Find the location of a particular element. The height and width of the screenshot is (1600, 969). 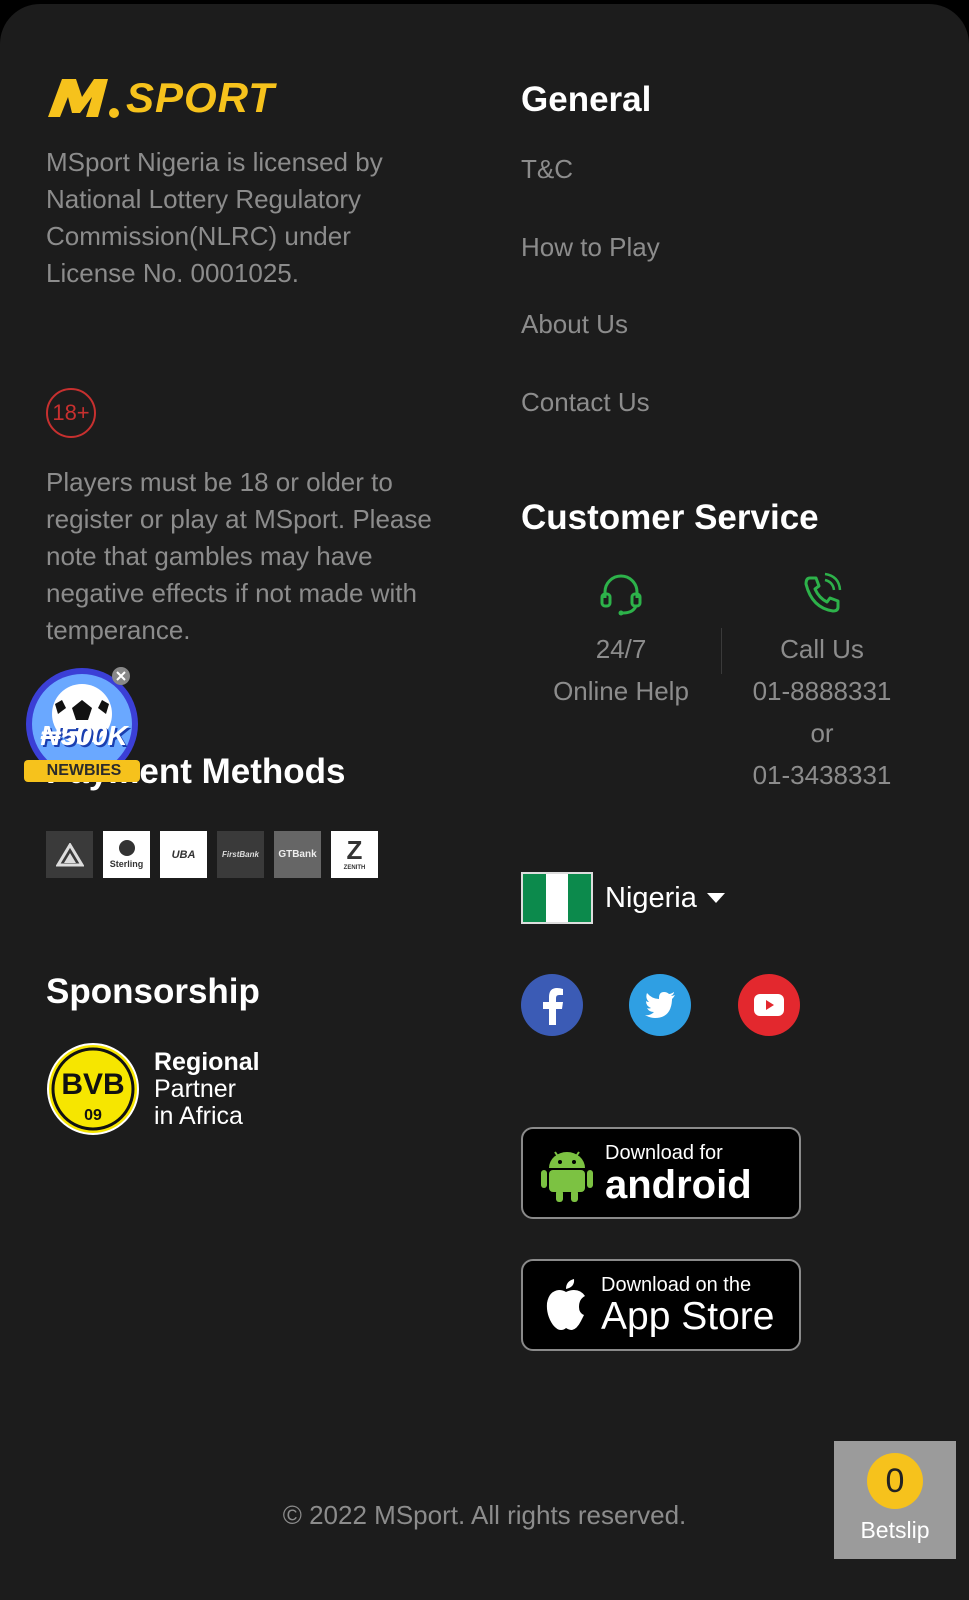

link-about-us: About Us is located at coordinates (574, 324).